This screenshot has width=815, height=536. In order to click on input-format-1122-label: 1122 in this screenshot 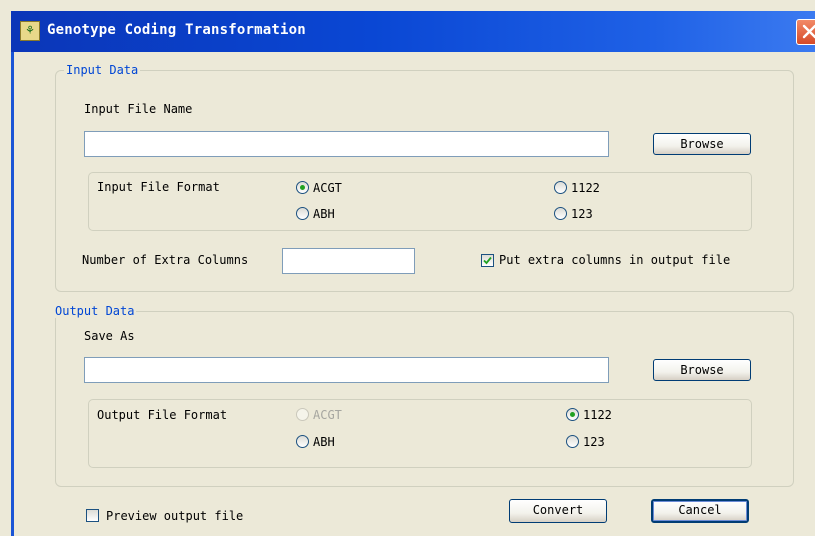, I will do `click(585, 188)`.